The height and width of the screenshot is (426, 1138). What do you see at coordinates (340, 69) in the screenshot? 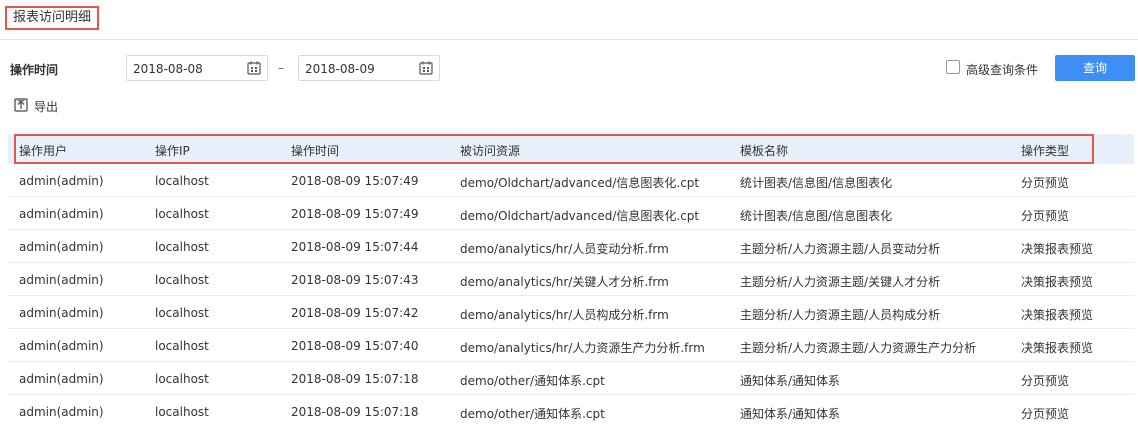
I see `end-date-value: 2018-08-09` at bounding box center [340, 69].